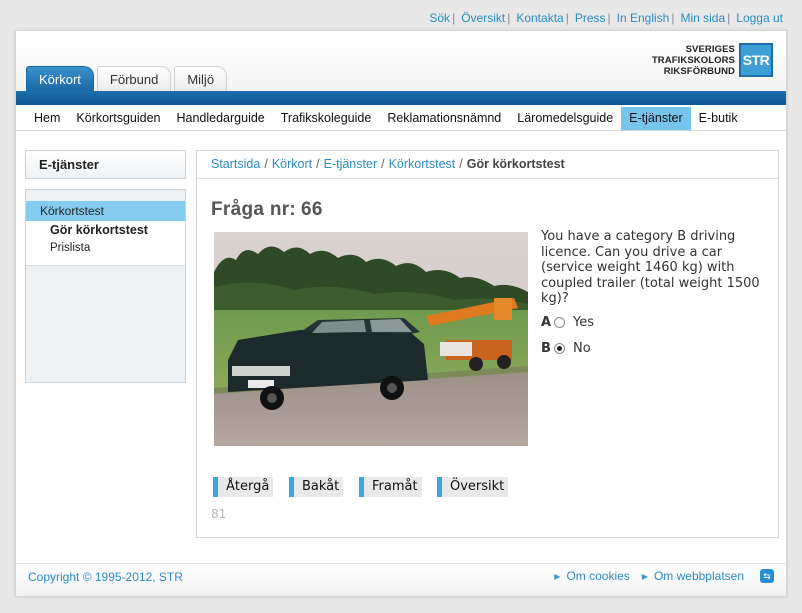  Describe the element at coordinates (105, 164) in the screenshot. I see `sidebar-title: E-tjänster` at that location.